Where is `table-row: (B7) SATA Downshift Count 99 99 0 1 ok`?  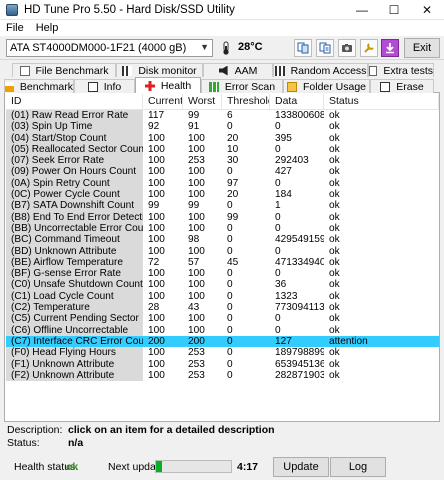
table-row: (B7) SATA Downshift Count 99 99 0 1 ok is located at coordinates (222, 206).